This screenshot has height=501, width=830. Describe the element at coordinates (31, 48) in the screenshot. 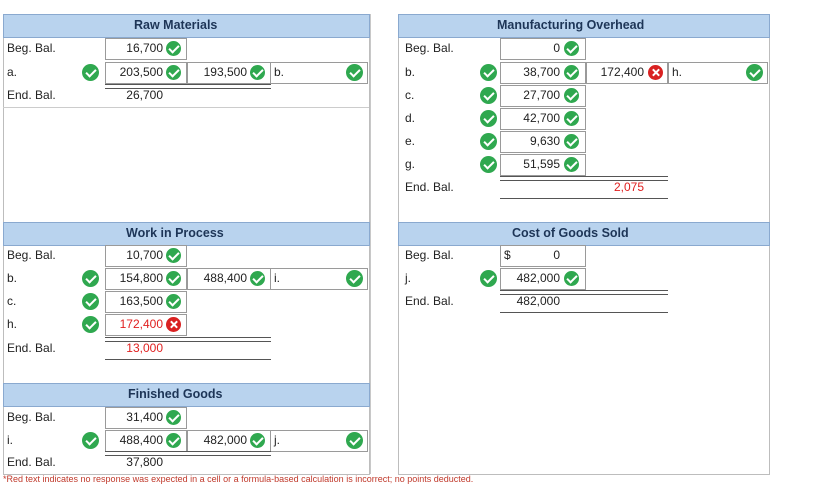

I see `rm-beg-label: Beg. Bal.` at that location.